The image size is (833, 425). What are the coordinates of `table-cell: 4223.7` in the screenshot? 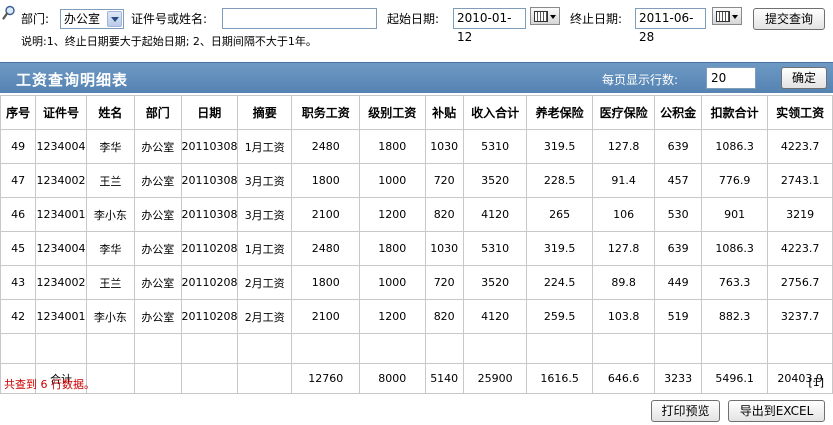 It's located at (800, 248).